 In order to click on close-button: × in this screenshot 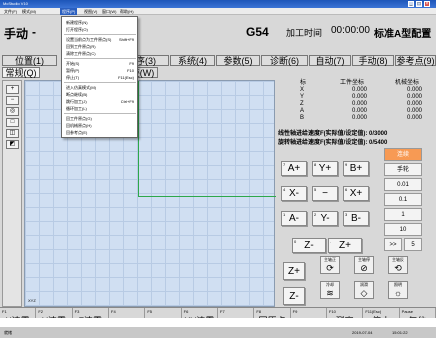, I will do `click(427, 4)`.